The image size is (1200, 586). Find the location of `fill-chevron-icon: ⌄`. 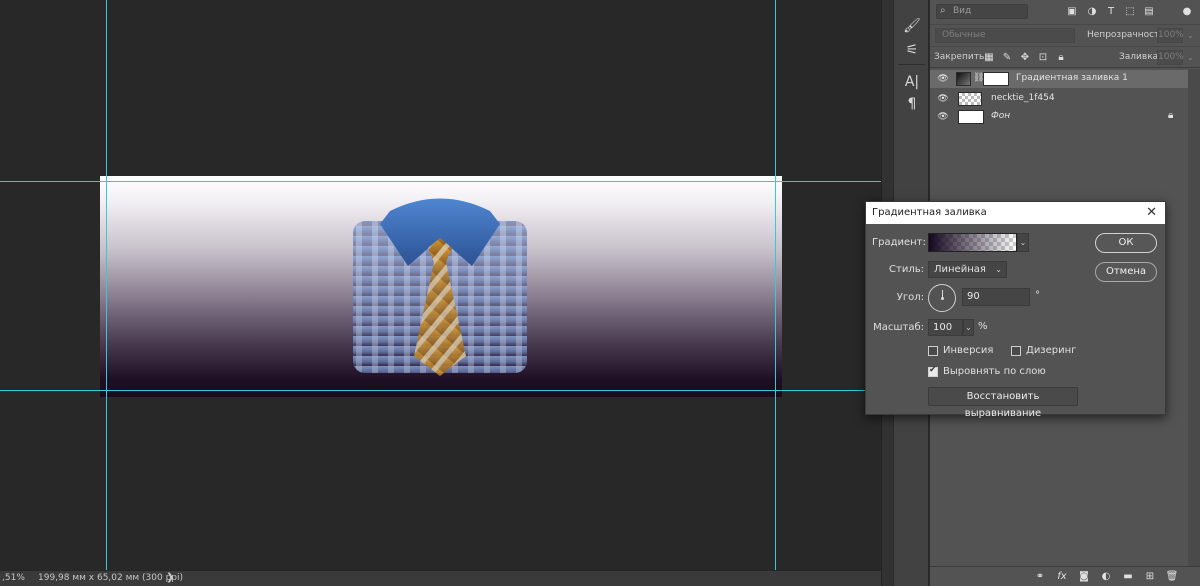

fill-chevron-icon: ⌄ is located at coordinates (1190, 57).